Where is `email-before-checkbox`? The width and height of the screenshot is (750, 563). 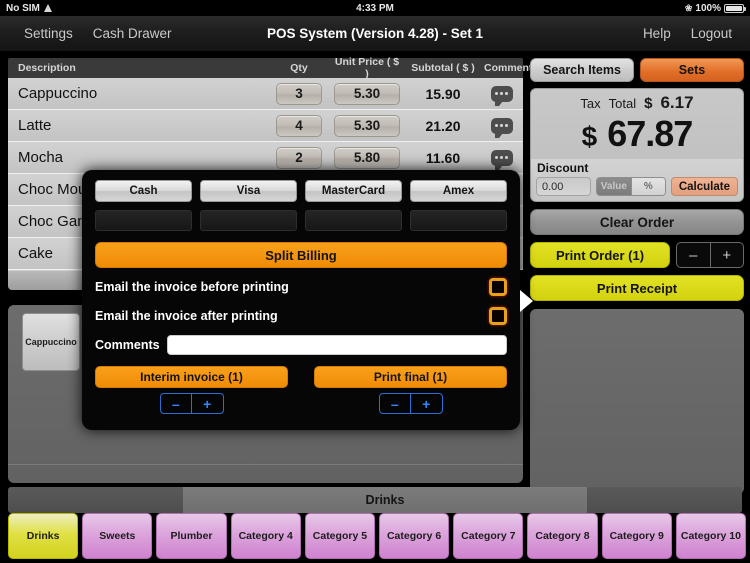 email-before-checkbox is located at coordinates (498, 287).